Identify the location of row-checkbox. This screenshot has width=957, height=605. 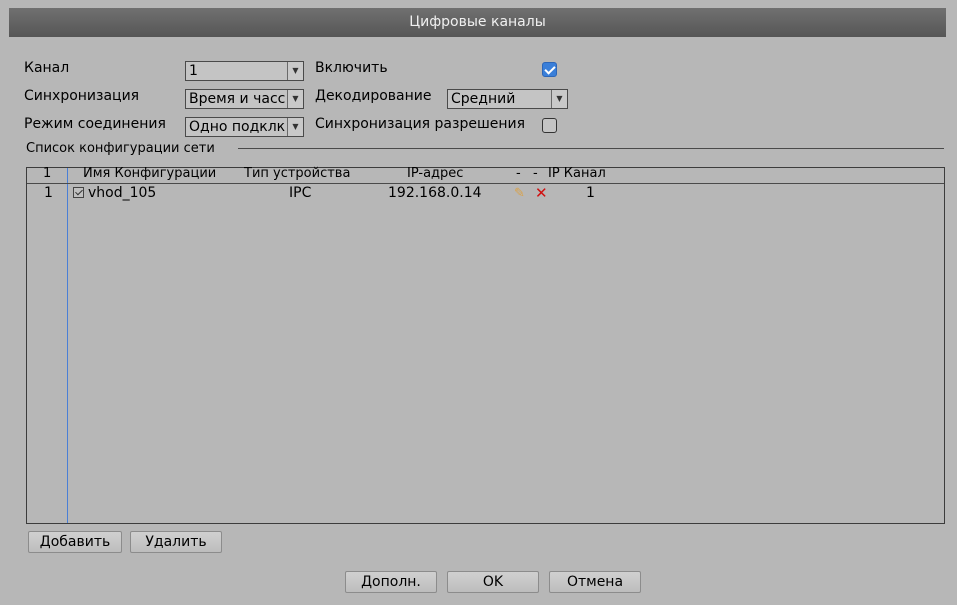
(78, 192).